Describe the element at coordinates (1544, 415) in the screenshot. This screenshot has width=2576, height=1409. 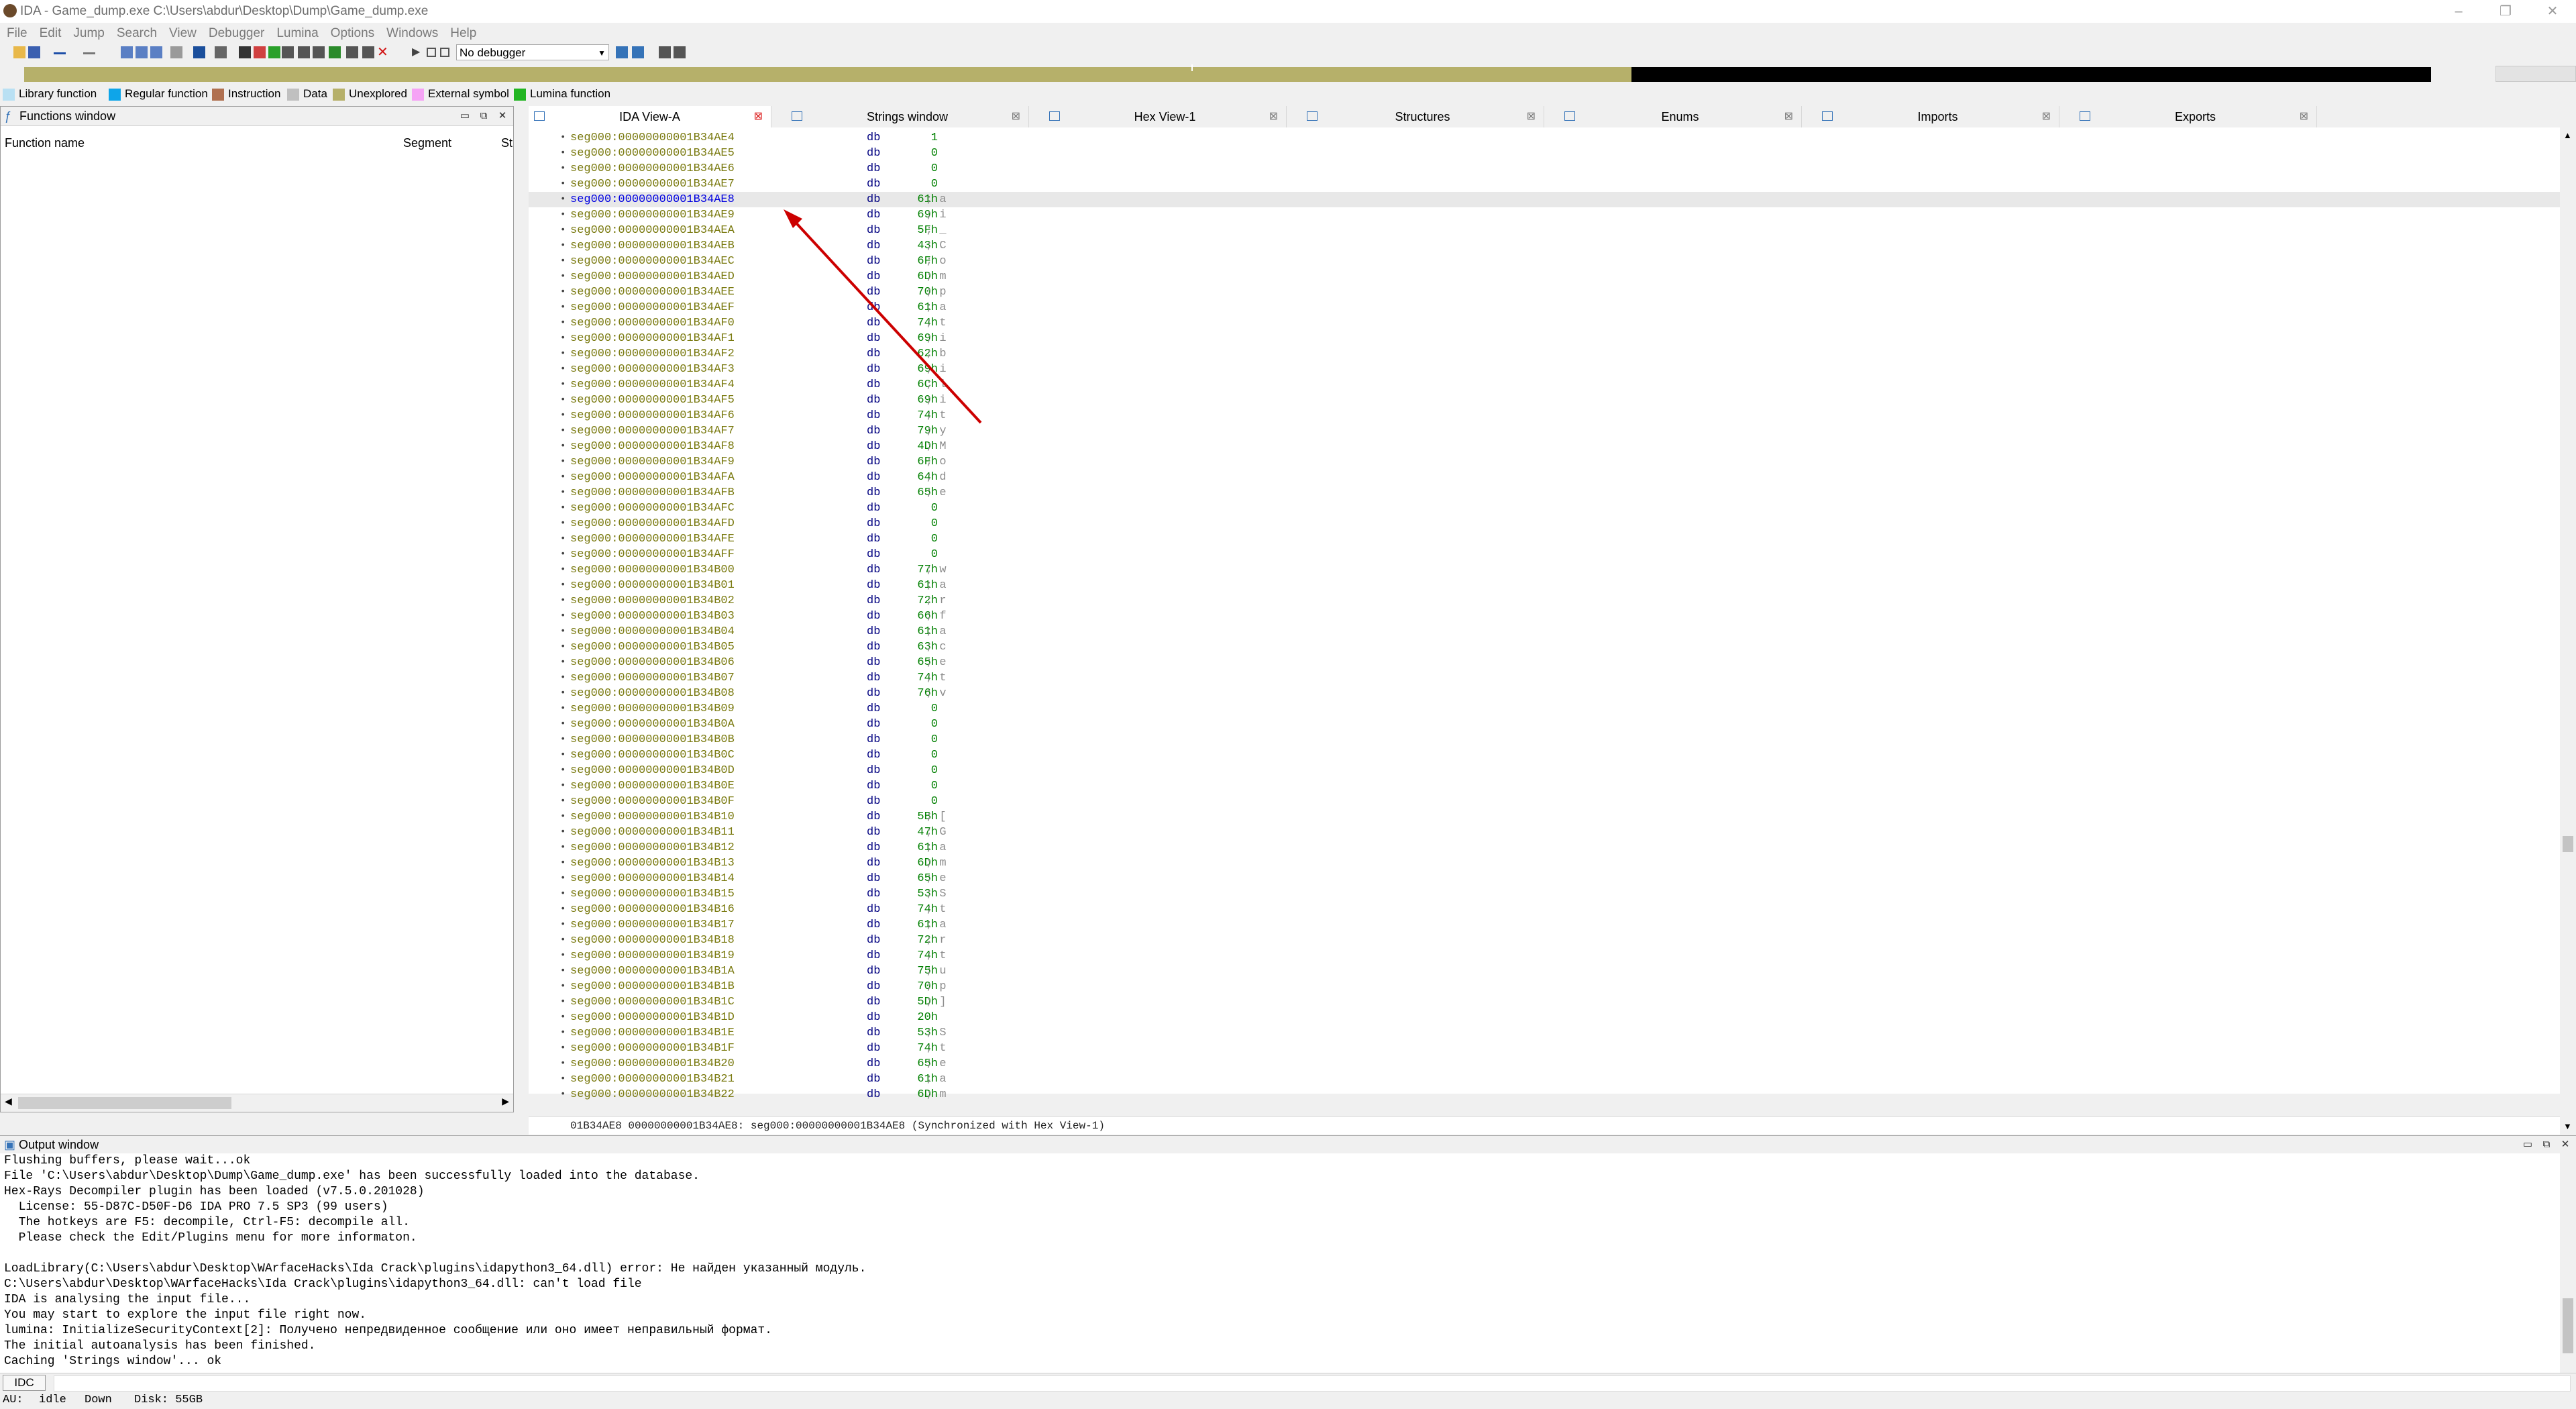
I see `listing-row: • seg000:00000000001B34AF6 db 74h; t` at that location.